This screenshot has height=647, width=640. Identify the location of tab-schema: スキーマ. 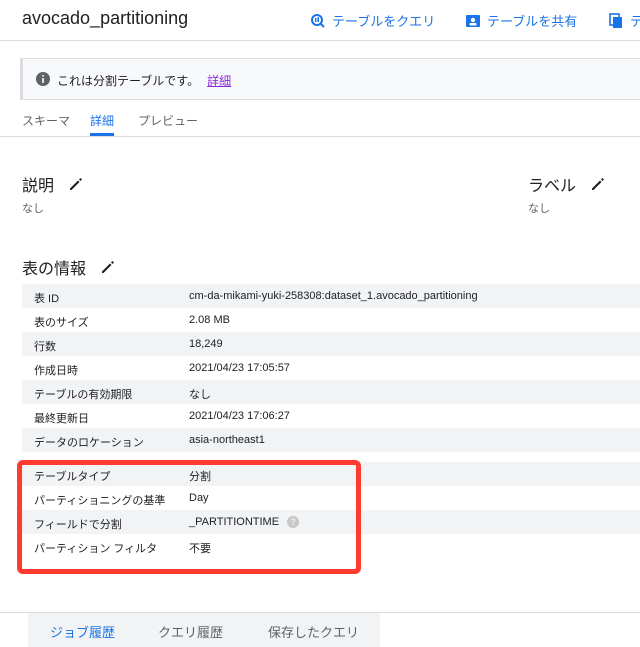
(46, 120).